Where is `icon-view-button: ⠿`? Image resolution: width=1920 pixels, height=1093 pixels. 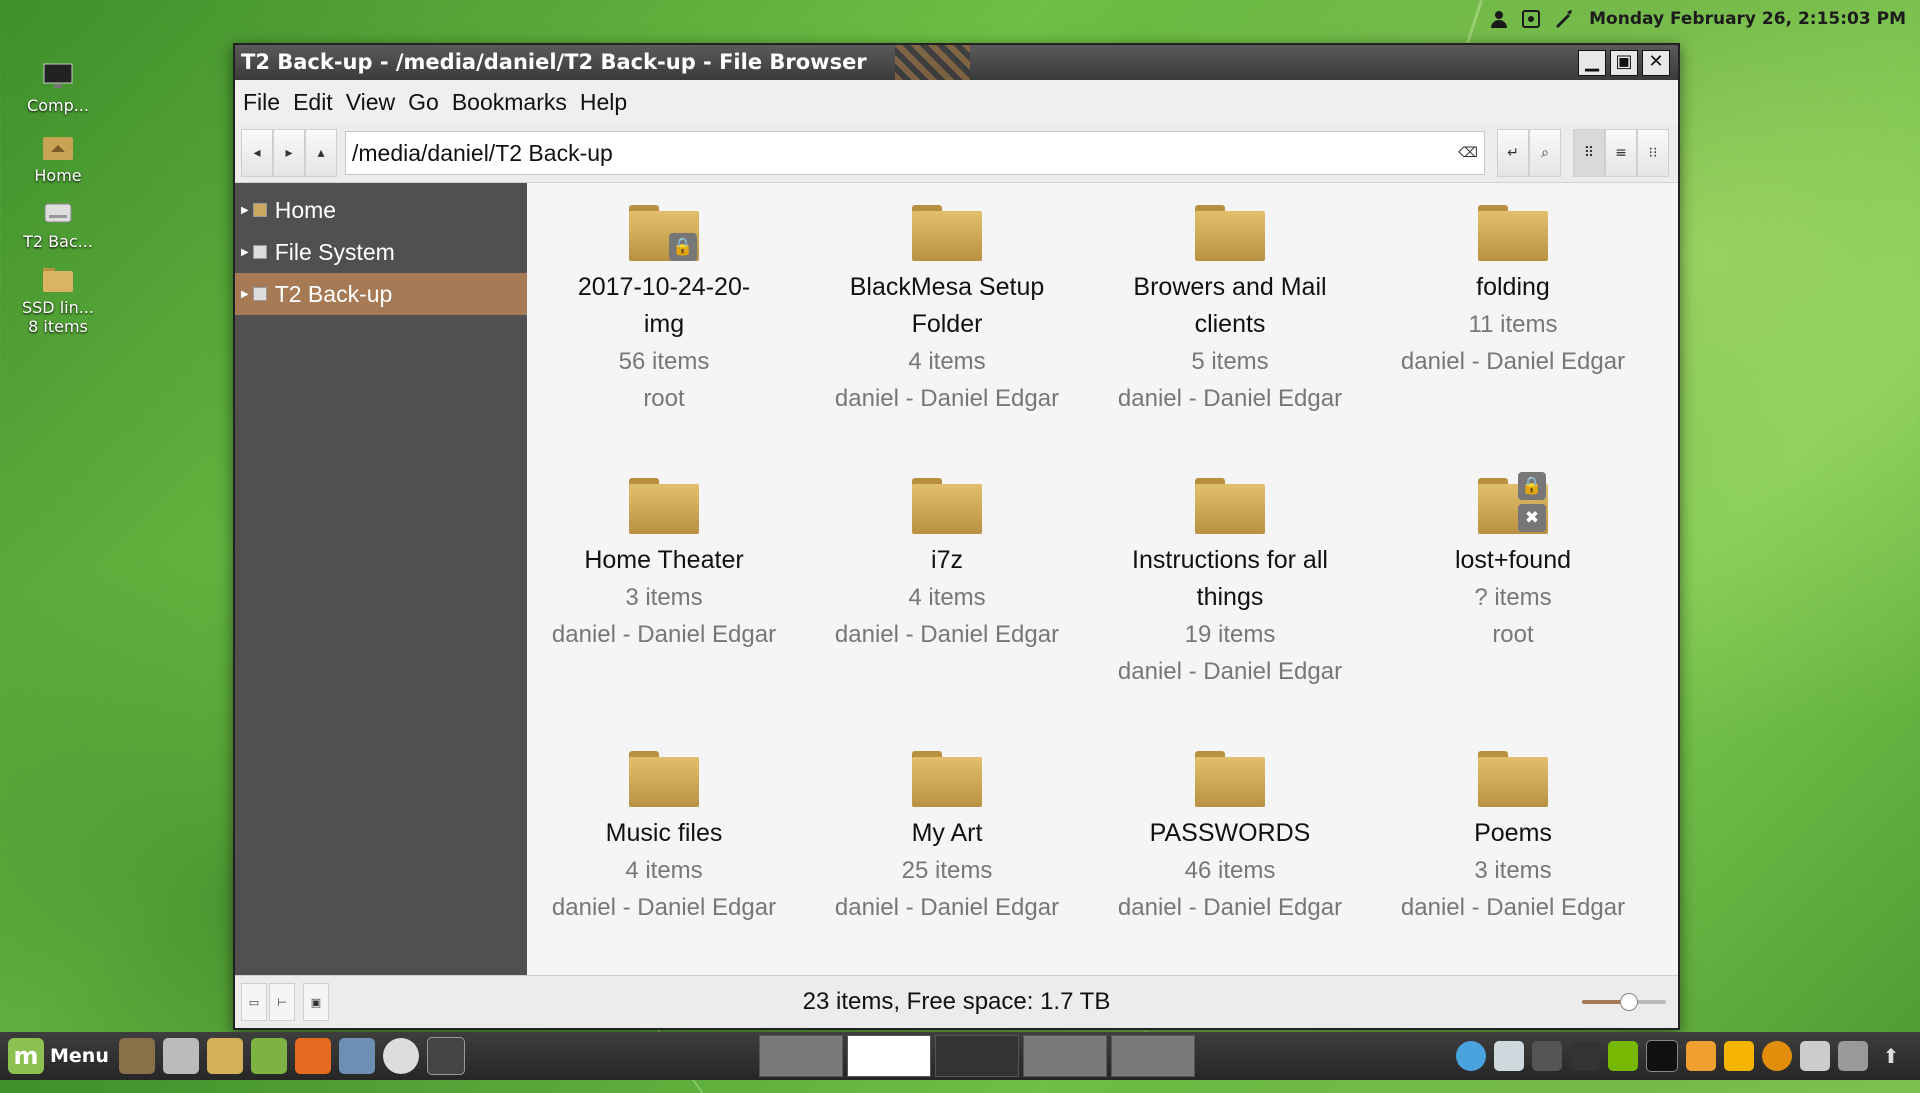 icon-view-button: ⠿ is located at coordinates (1589, 153).